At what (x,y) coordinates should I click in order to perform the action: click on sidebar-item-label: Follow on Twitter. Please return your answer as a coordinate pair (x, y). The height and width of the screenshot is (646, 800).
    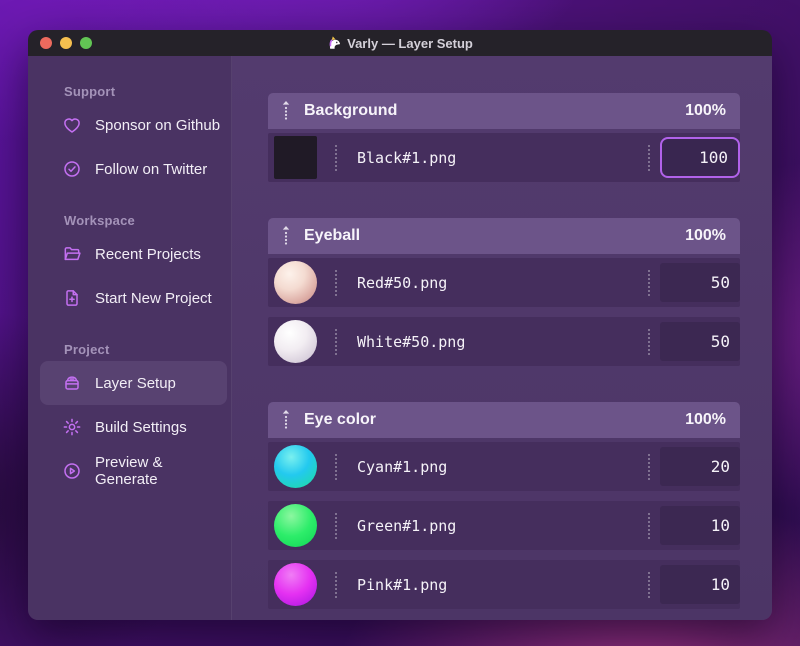
    Looking at the image, I should click on (151, 169).